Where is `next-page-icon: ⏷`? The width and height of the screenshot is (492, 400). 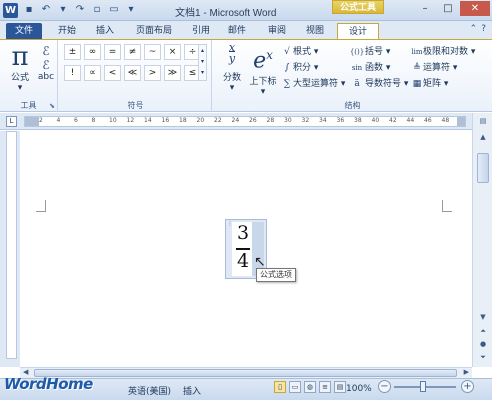
next-page-icon: ⏷ is located at coordinates (483, 358).